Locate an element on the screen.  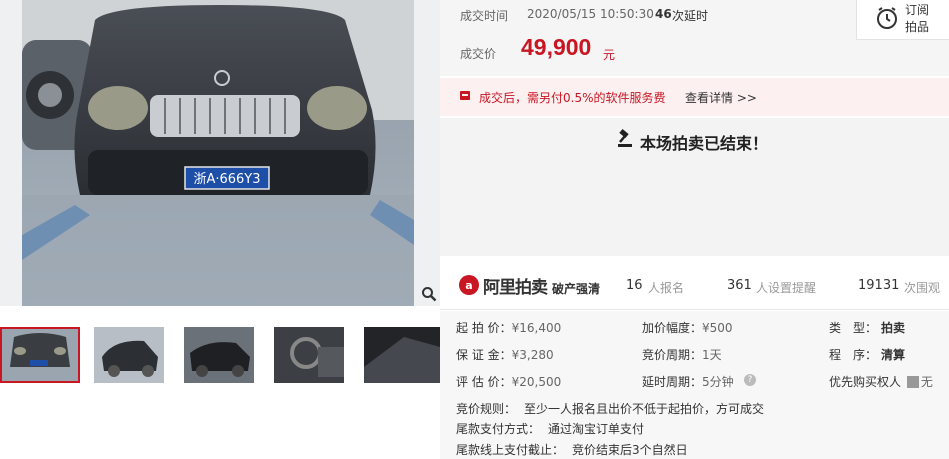
subscribe-label: 订阅拍品 is located at coordinates (920, 19).